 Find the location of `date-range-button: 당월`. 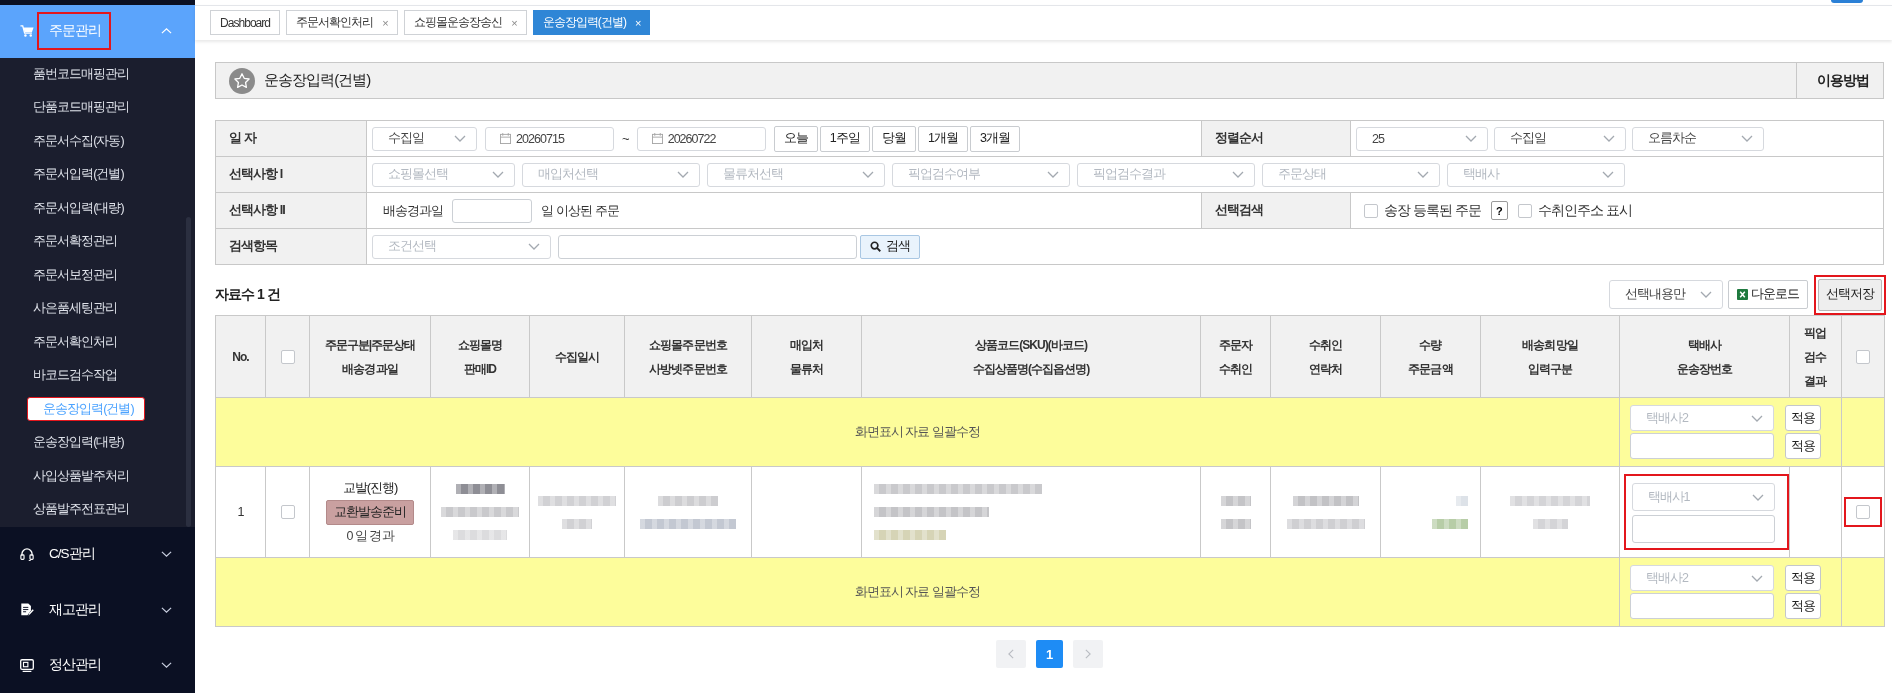

date-range-button: 당월 is located at coordinates (893, 138).